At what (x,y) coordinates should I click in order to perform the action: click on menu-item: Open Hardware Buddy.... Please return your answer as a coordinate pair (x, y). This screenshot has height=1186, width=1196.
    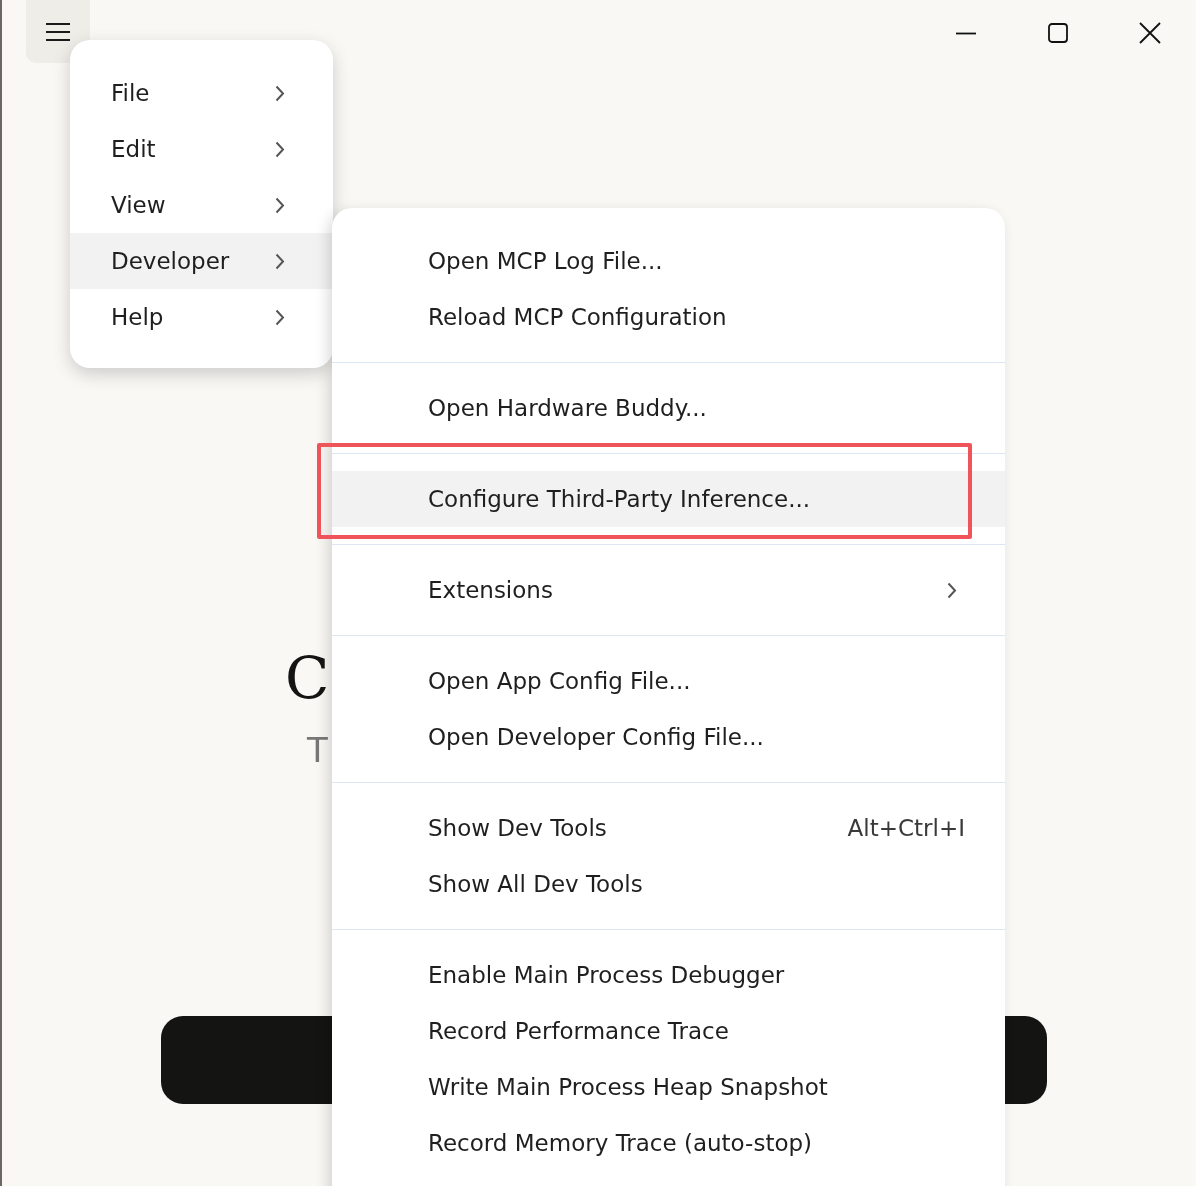
    Looking at the image, I should click on (668, 408).